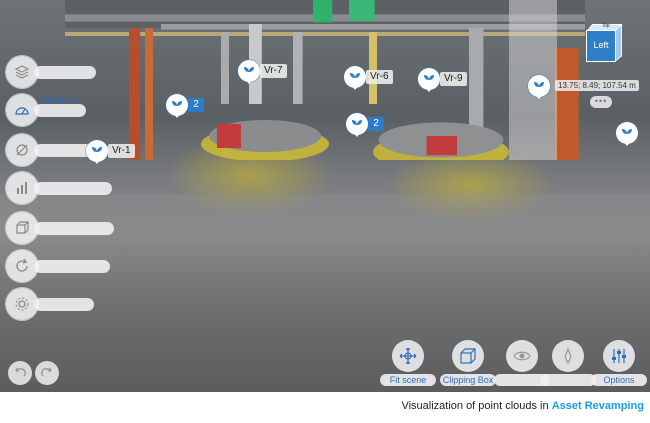 This screenshot has width=650, height=423. I want to click on measure-icon, so click(22, 110).